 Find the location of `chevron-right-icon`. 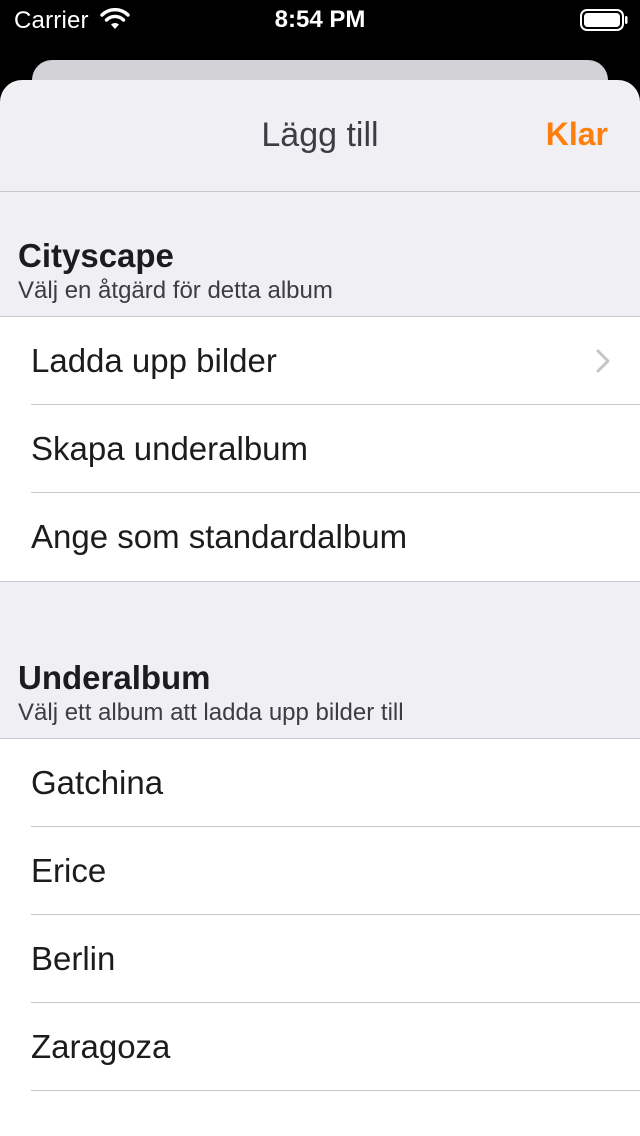

chevron-right-icon is located at coordinates (603, 361).